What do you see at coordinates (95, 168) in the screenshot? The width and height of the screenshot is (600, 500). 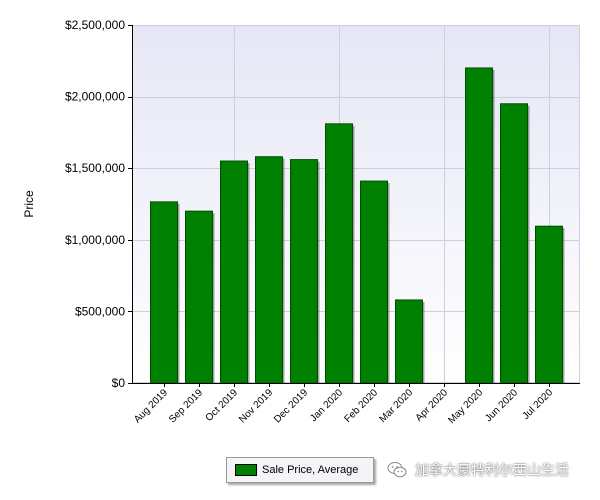 I see `y-tick-label: $1,500,000` at bounding box center [95, 168].